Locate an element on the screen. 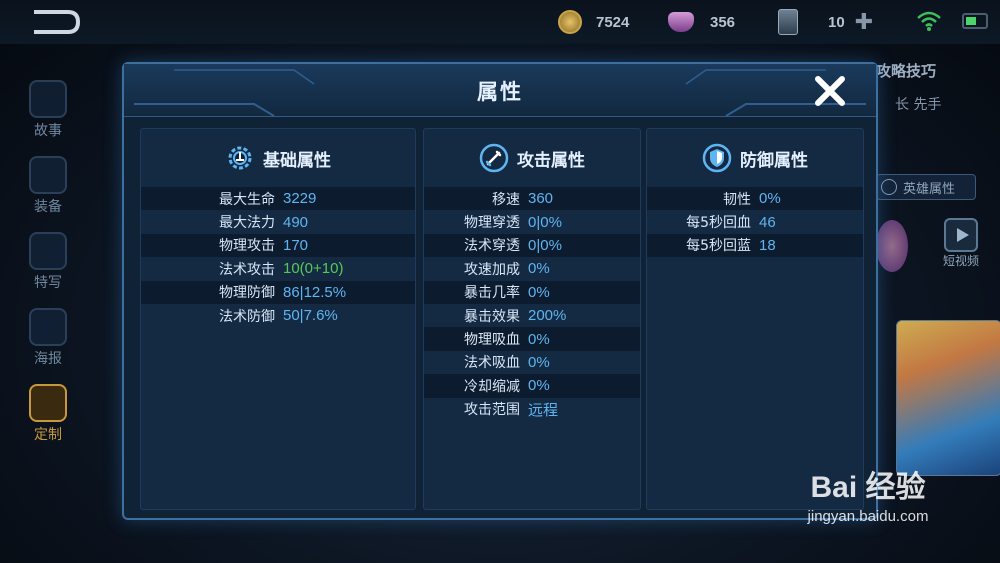 The width and height of the screenshot is (1000, 563). wifi-icon is located at coordinates (929, 21).